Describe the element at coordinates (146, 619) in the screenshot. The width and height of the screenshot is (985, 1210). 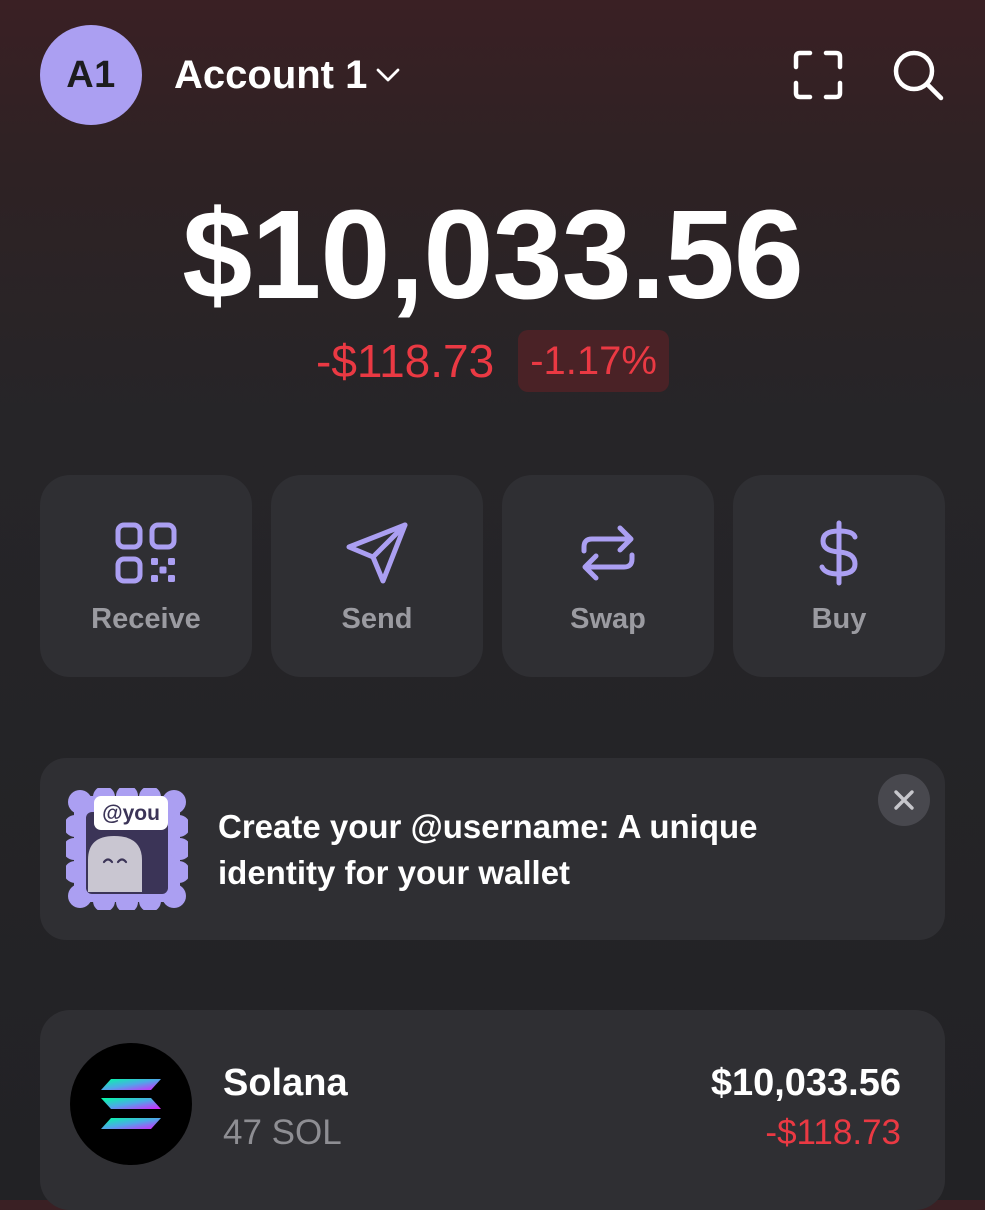
I see `receive-label: Receive` at that location.